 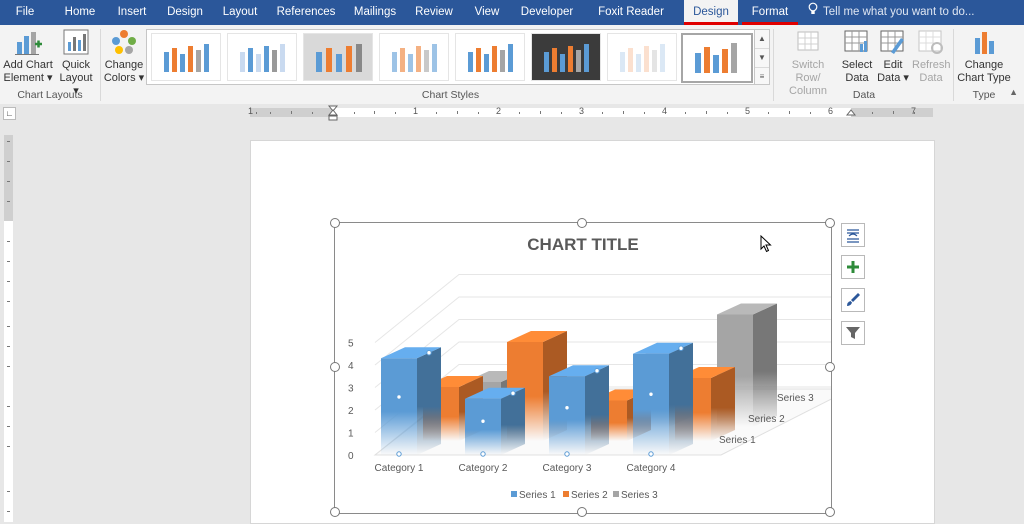 I want to click on tab-layout: Layout, so click(x=240, y=12).